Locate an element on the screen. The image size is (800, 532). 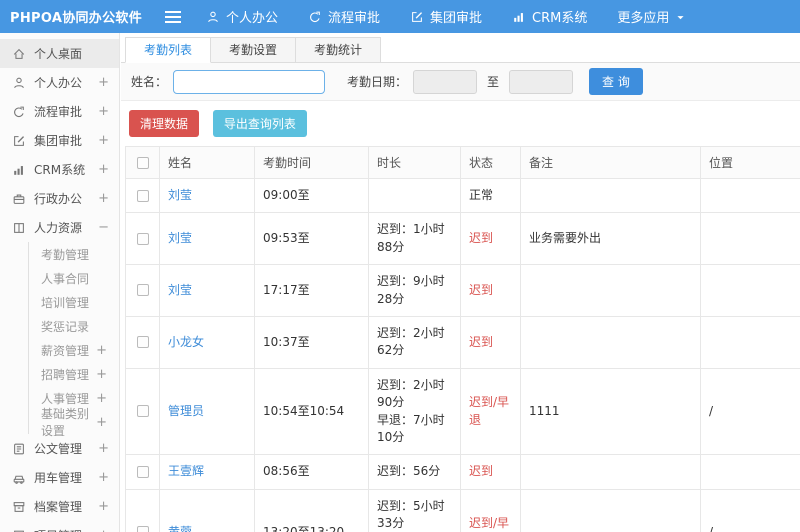
hamburger-menu-icon is located at coordinates (173, 17).